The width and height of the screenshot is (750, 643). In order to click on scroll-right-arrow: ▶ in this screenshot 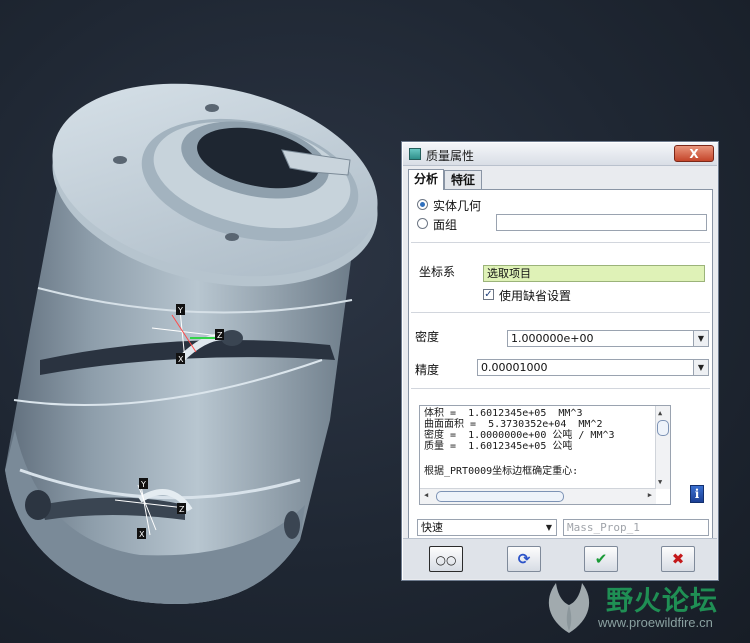, I will do `click(650, 495)`.